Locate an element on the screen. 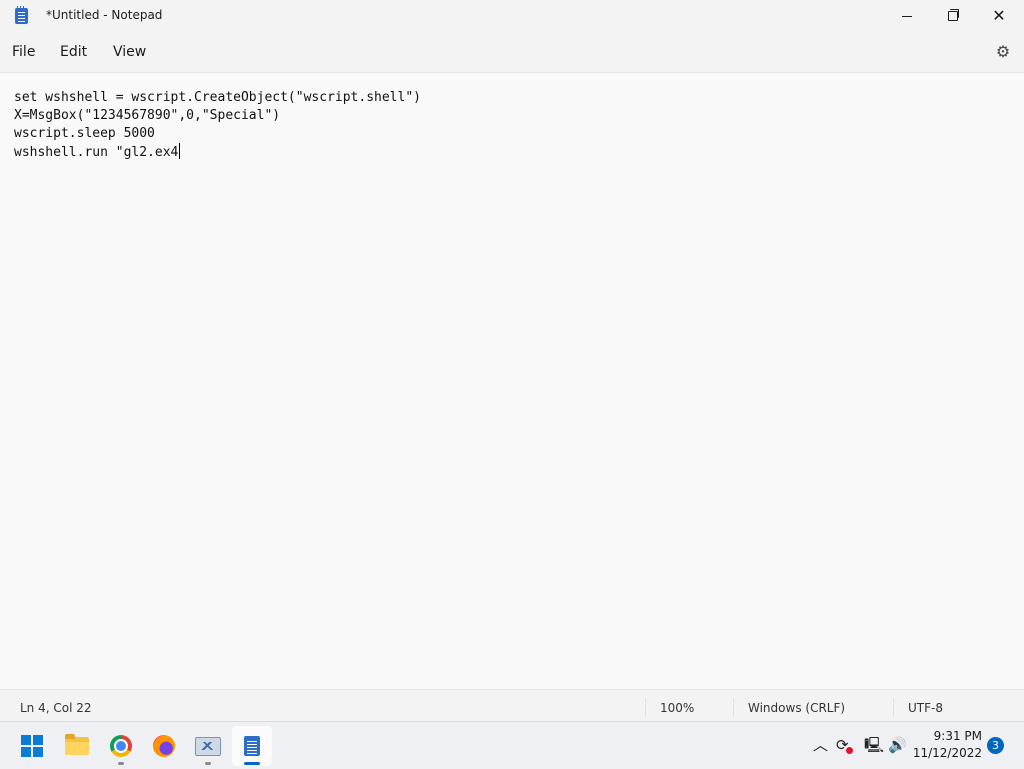 The image size is (1024, 769). maximize-button is located at coordinates (953, 16).